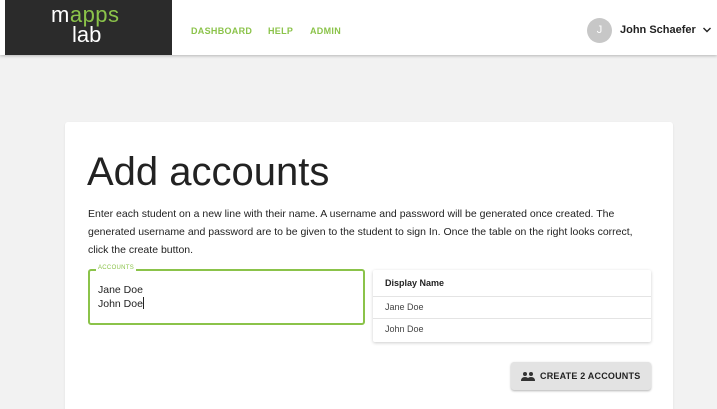  What do you see at coordinates (404, 307) in the screenshot?
I see `table-cell: Jane Doe` at bounding box center [404, 307].